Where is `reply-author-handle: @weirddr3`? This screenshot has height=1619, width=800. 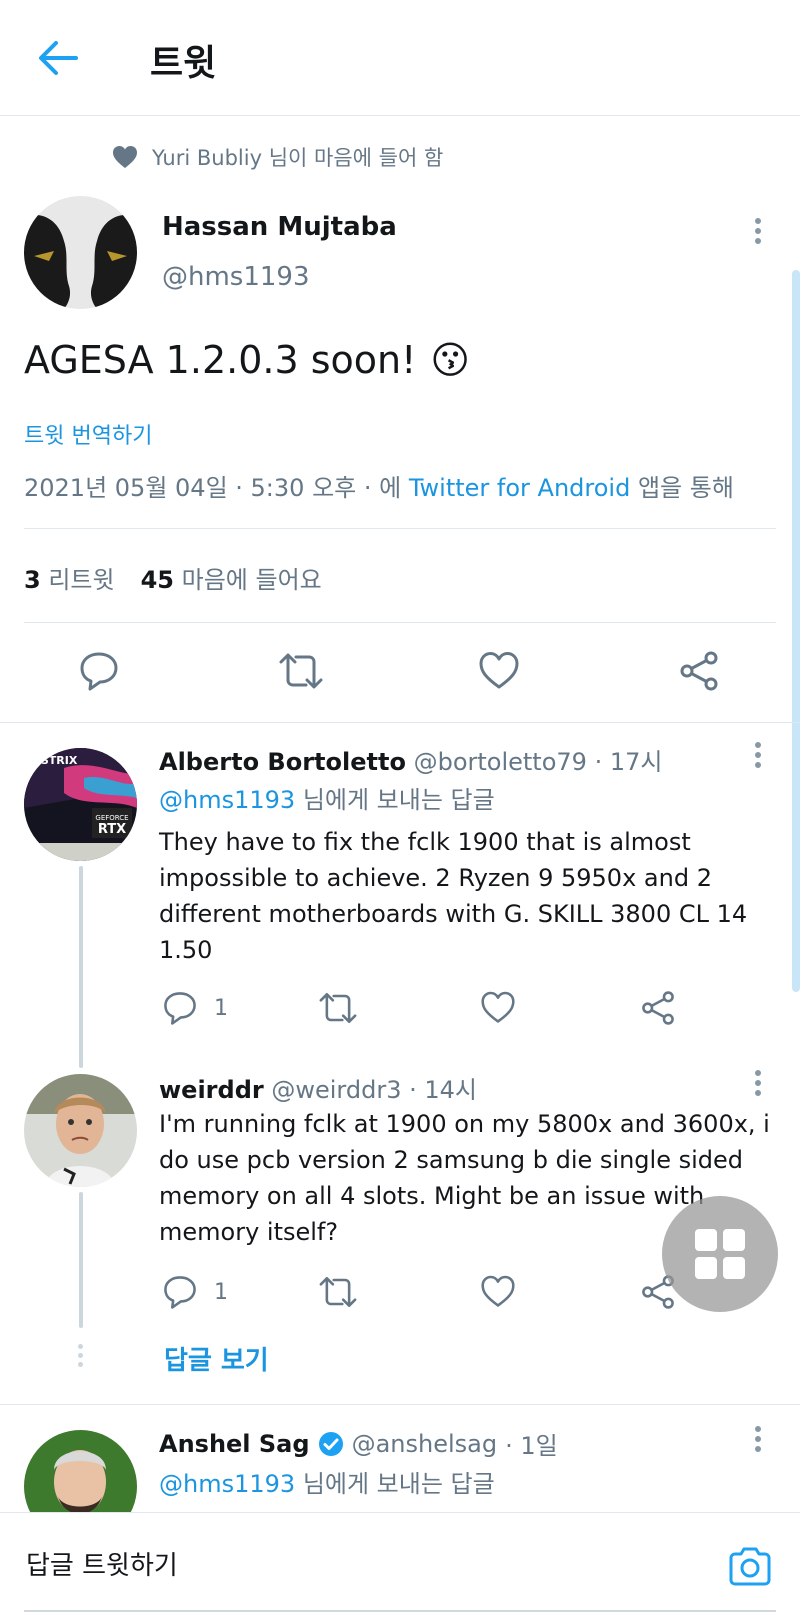
reply-author-handle: @weirddr3 is located at coordinates (336, 1090).